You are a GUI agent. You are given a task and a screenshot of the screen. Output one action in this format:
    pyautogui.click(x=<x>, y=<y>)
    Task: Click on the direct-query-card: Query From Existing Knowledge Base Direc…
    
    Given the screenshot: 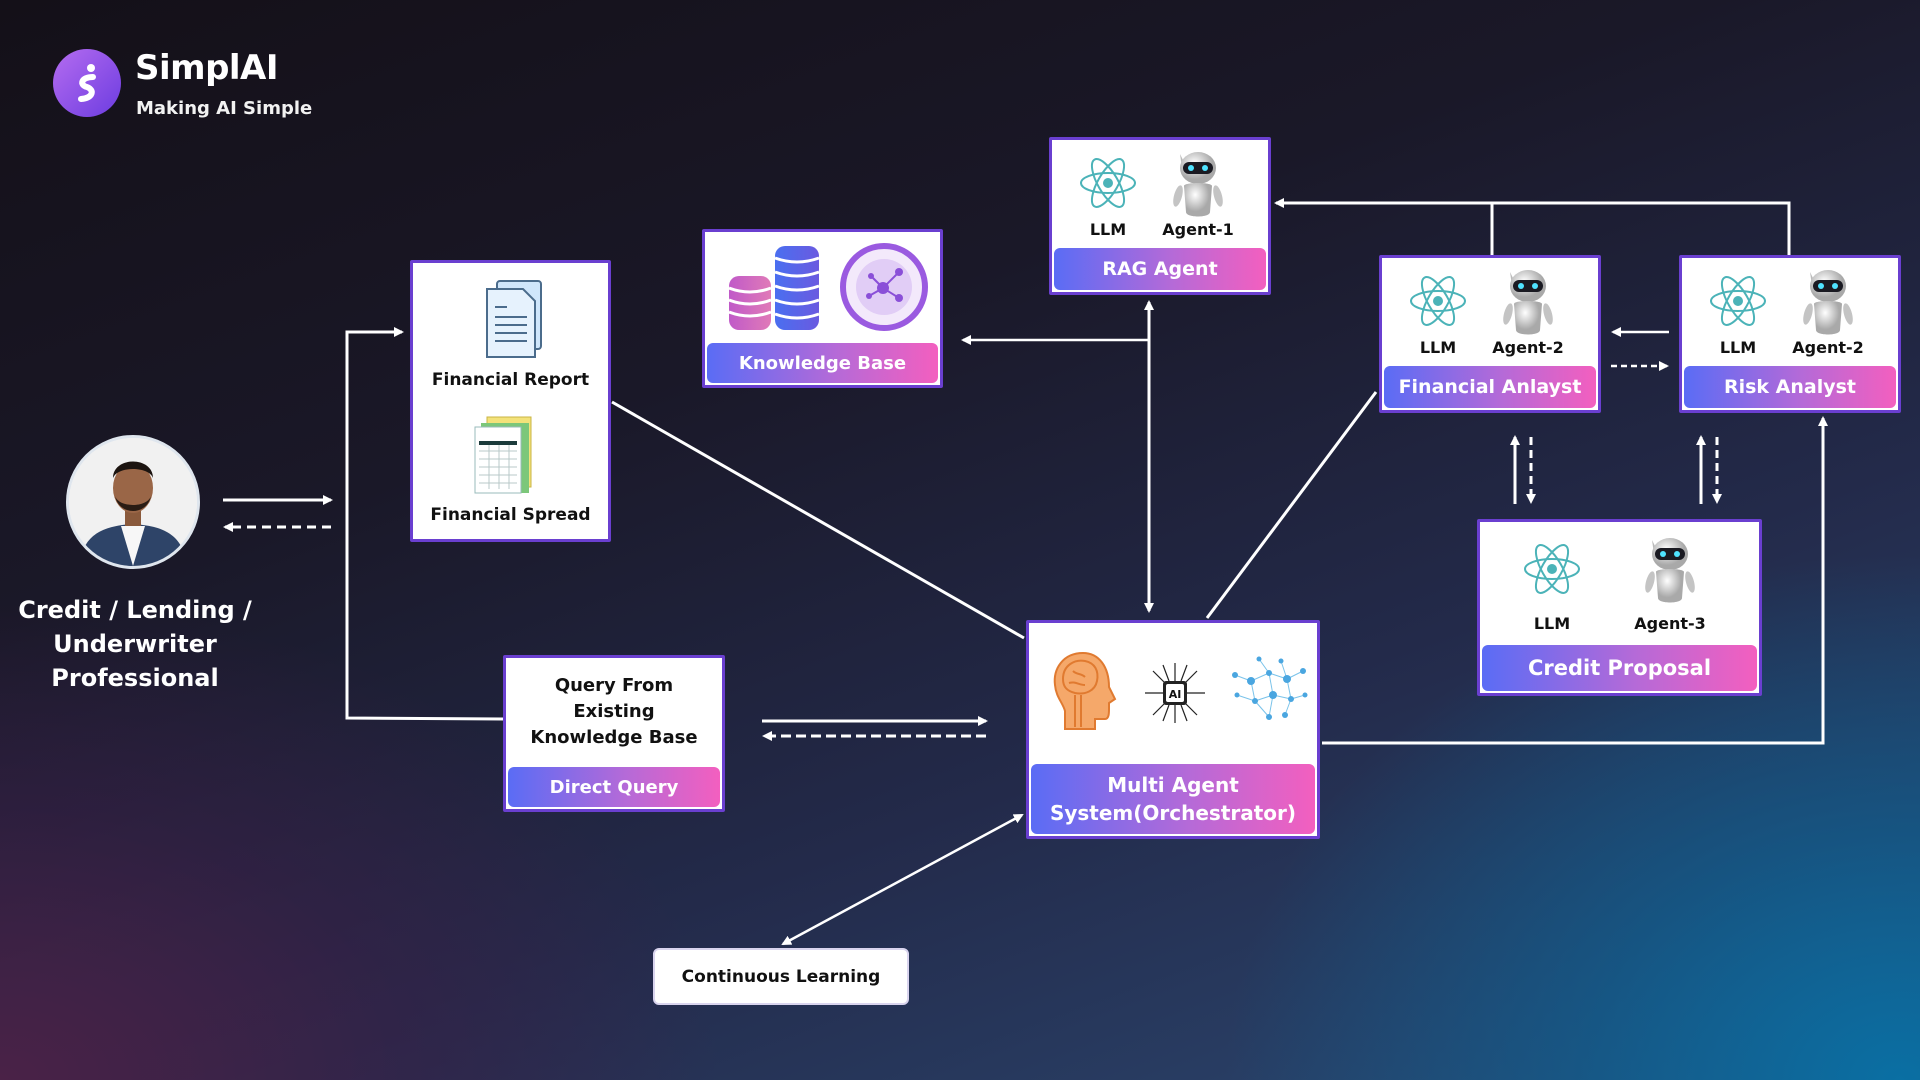 What is the action you would take?
    pyautogui.click(x=614, y=733)
    